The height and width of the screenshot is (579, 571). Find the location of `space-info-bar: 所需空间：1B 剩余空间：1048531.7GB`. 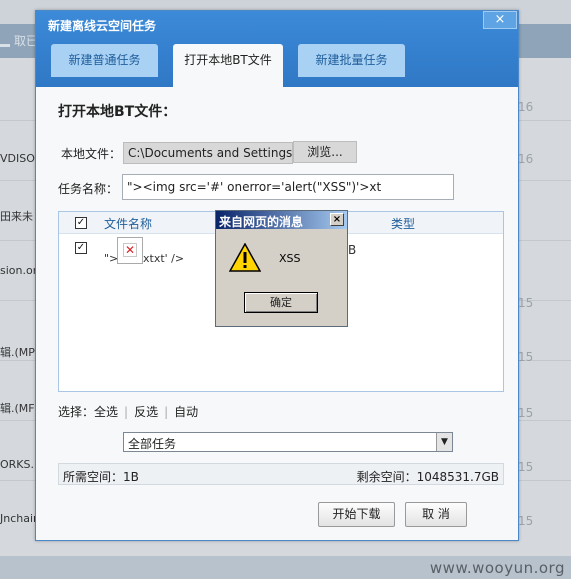

space-info-bar: 所需空间：1B 剩余空间：1048531.7GB is located at coordinates (281, 474).